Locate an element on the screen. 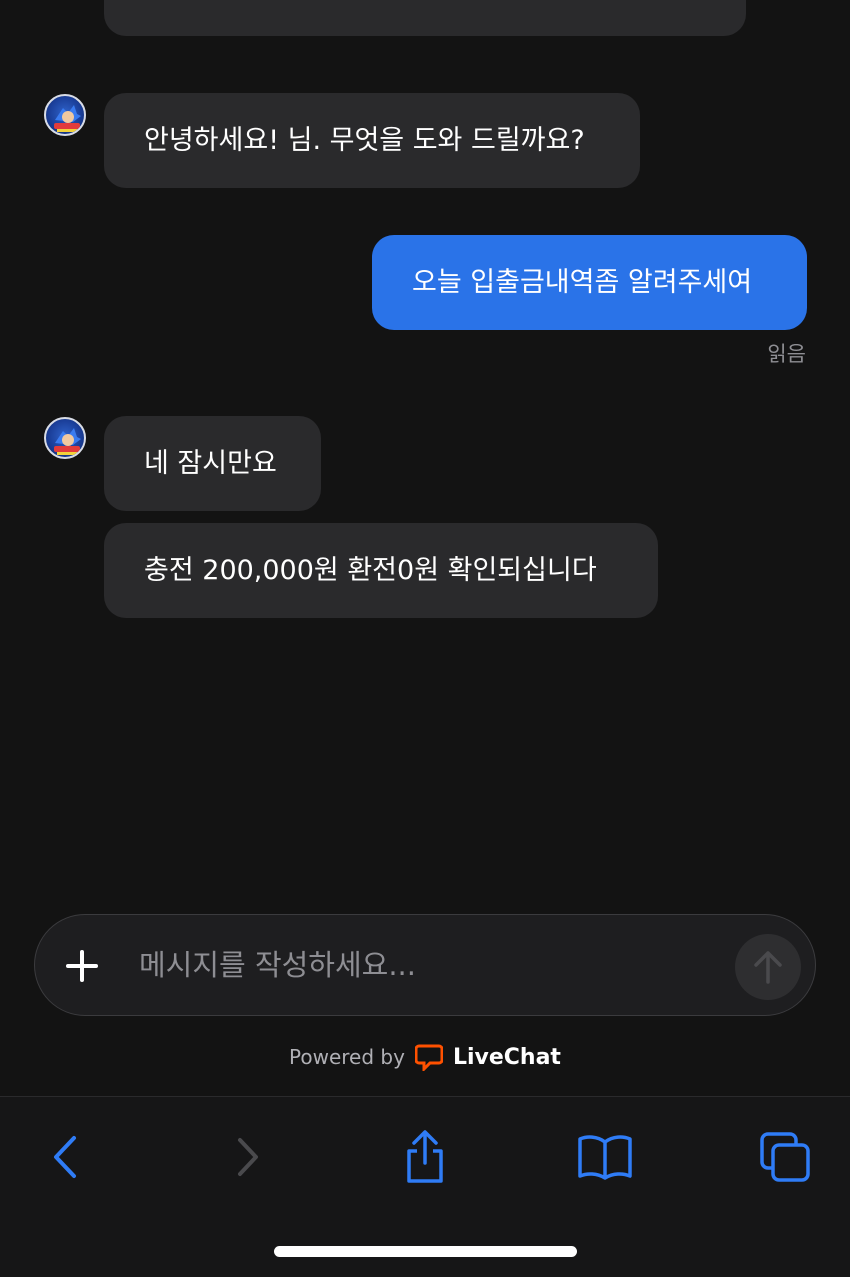 The image size is (850, 1277). plus-icon is located at coordinates (82, 966).